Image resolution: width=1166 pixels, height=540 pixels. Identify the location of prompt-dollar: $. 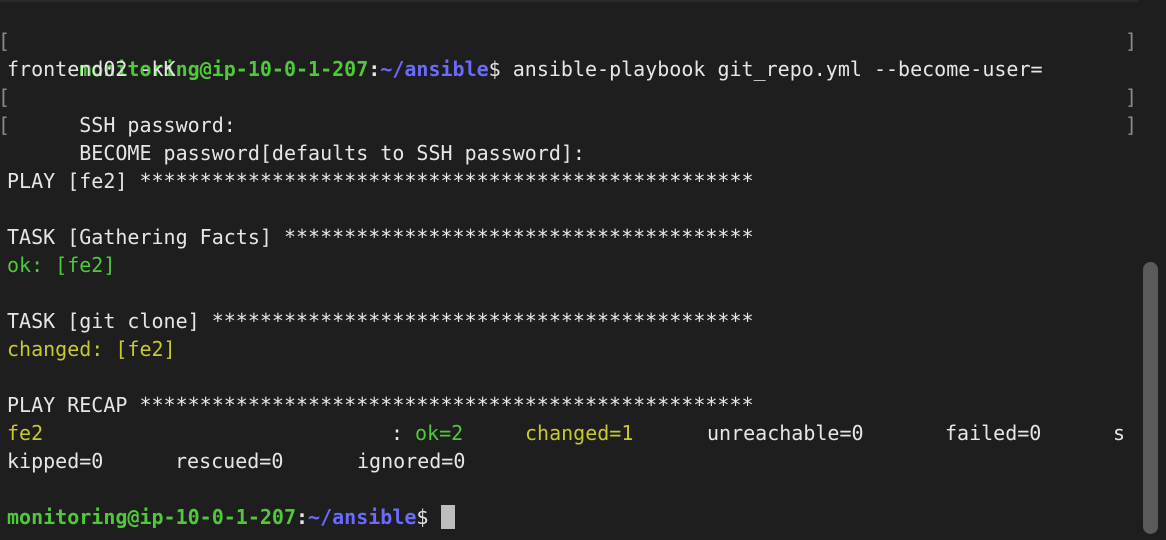
(422, 517).